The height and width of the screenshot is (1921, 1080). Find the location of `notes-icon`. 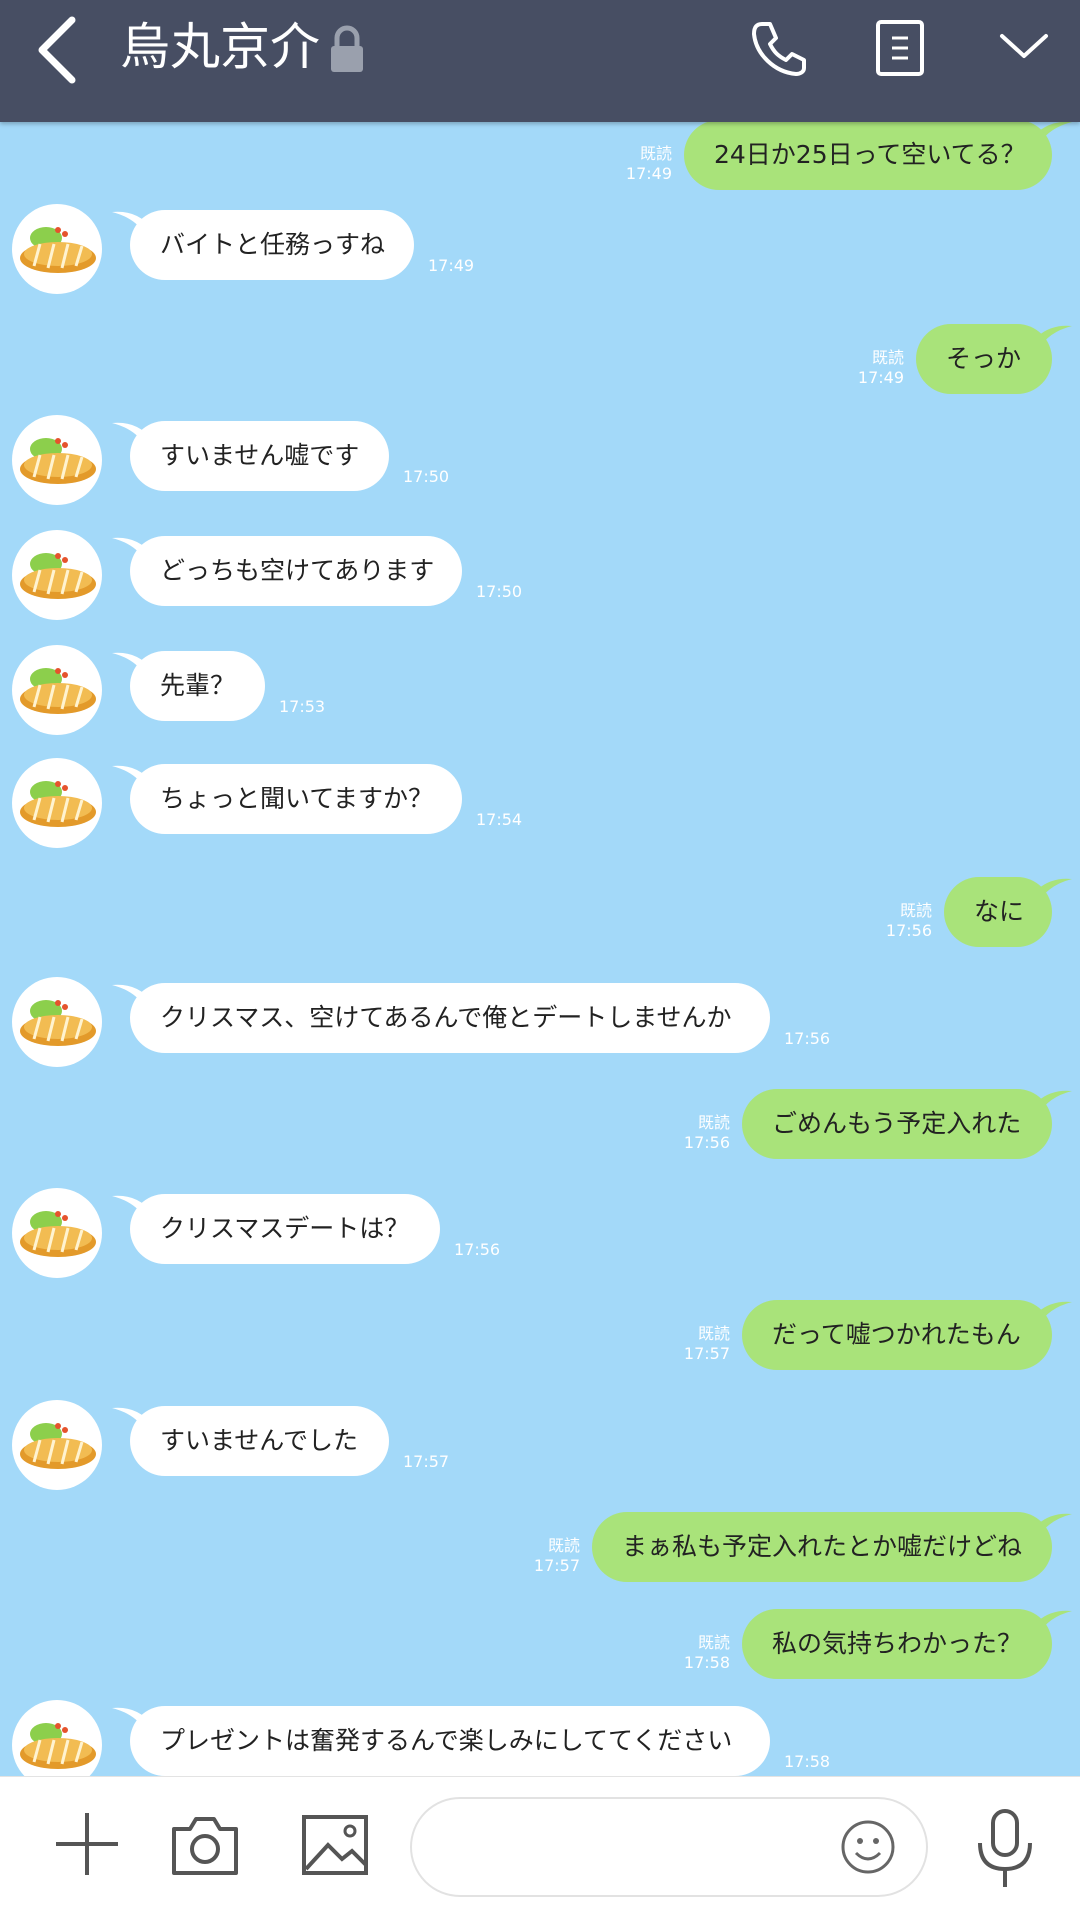

notes-icon is located at coordinates (900, 48).